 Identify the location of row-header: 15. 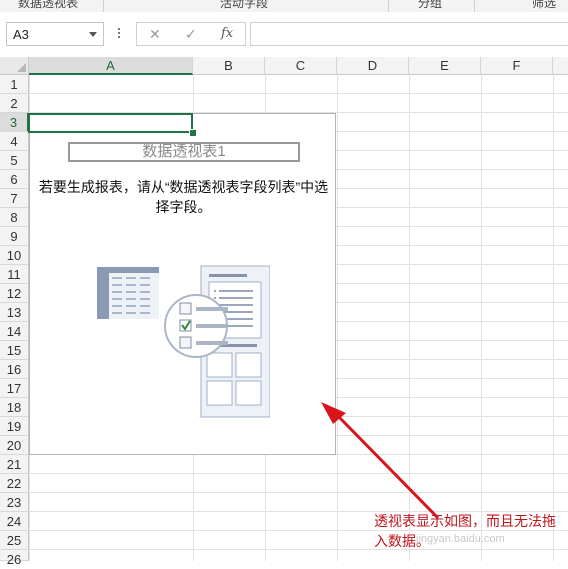
(14, 350).